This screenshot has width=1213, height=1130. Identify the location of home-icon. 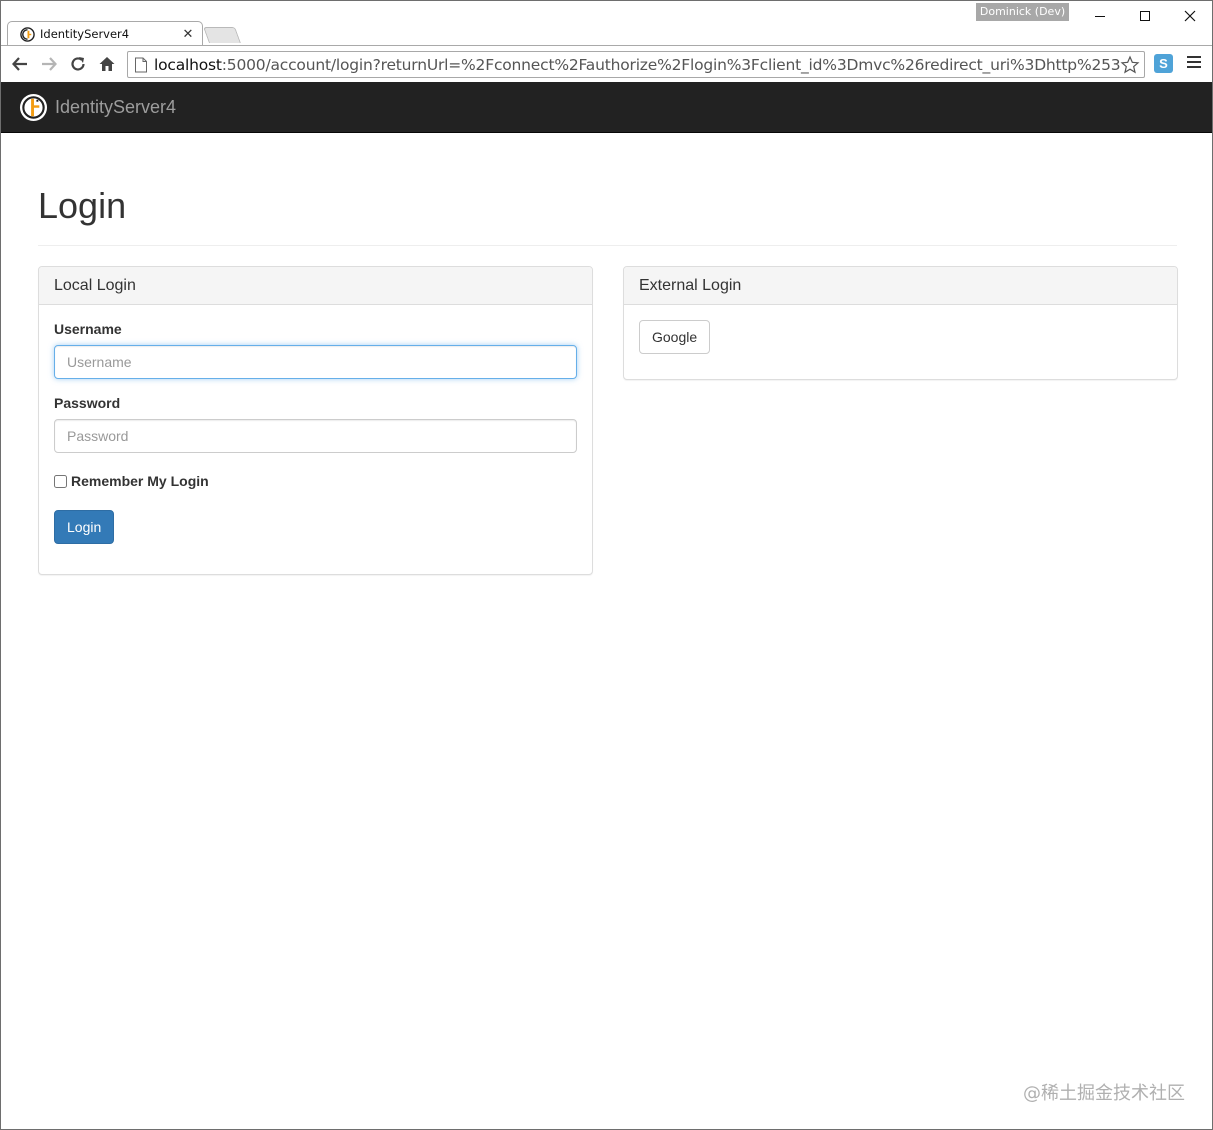
(107, 64).